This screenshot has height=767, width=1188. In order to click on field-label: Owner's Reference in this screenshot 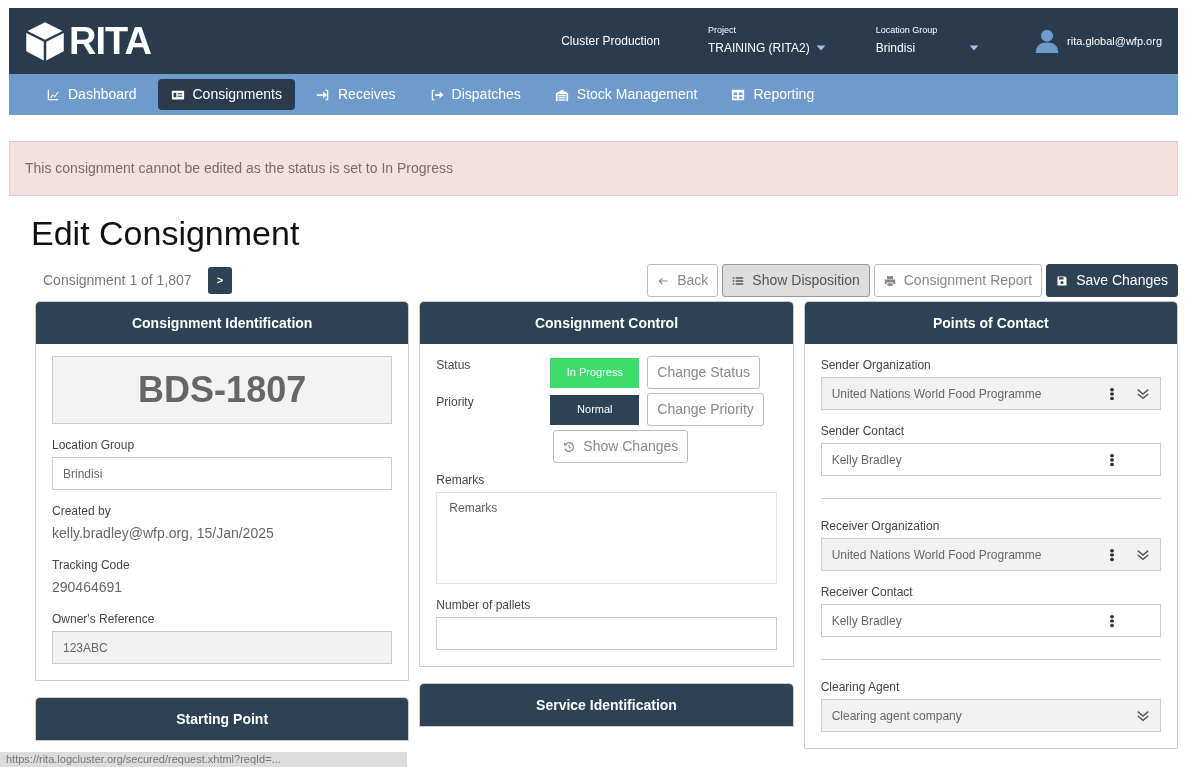, I will do `click(104, 619)`.